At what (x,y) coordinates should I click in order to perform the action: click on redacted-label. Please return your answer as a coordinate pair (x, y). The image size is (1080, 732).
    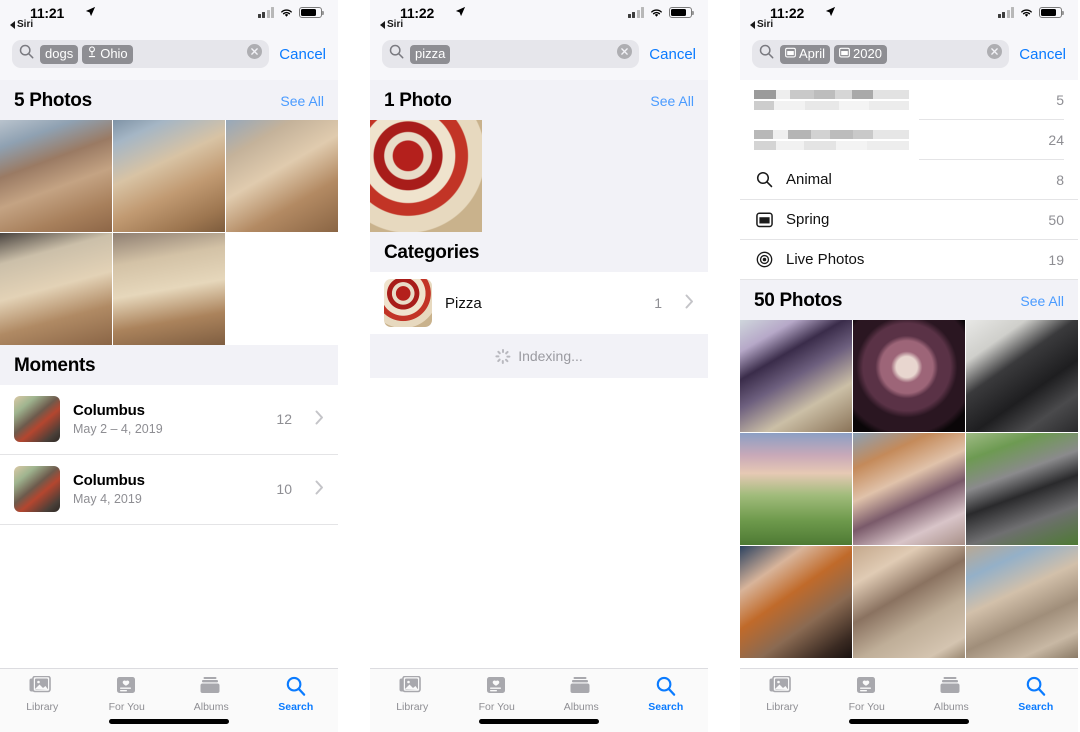
    Looking at the image, I should click on (831, 140).